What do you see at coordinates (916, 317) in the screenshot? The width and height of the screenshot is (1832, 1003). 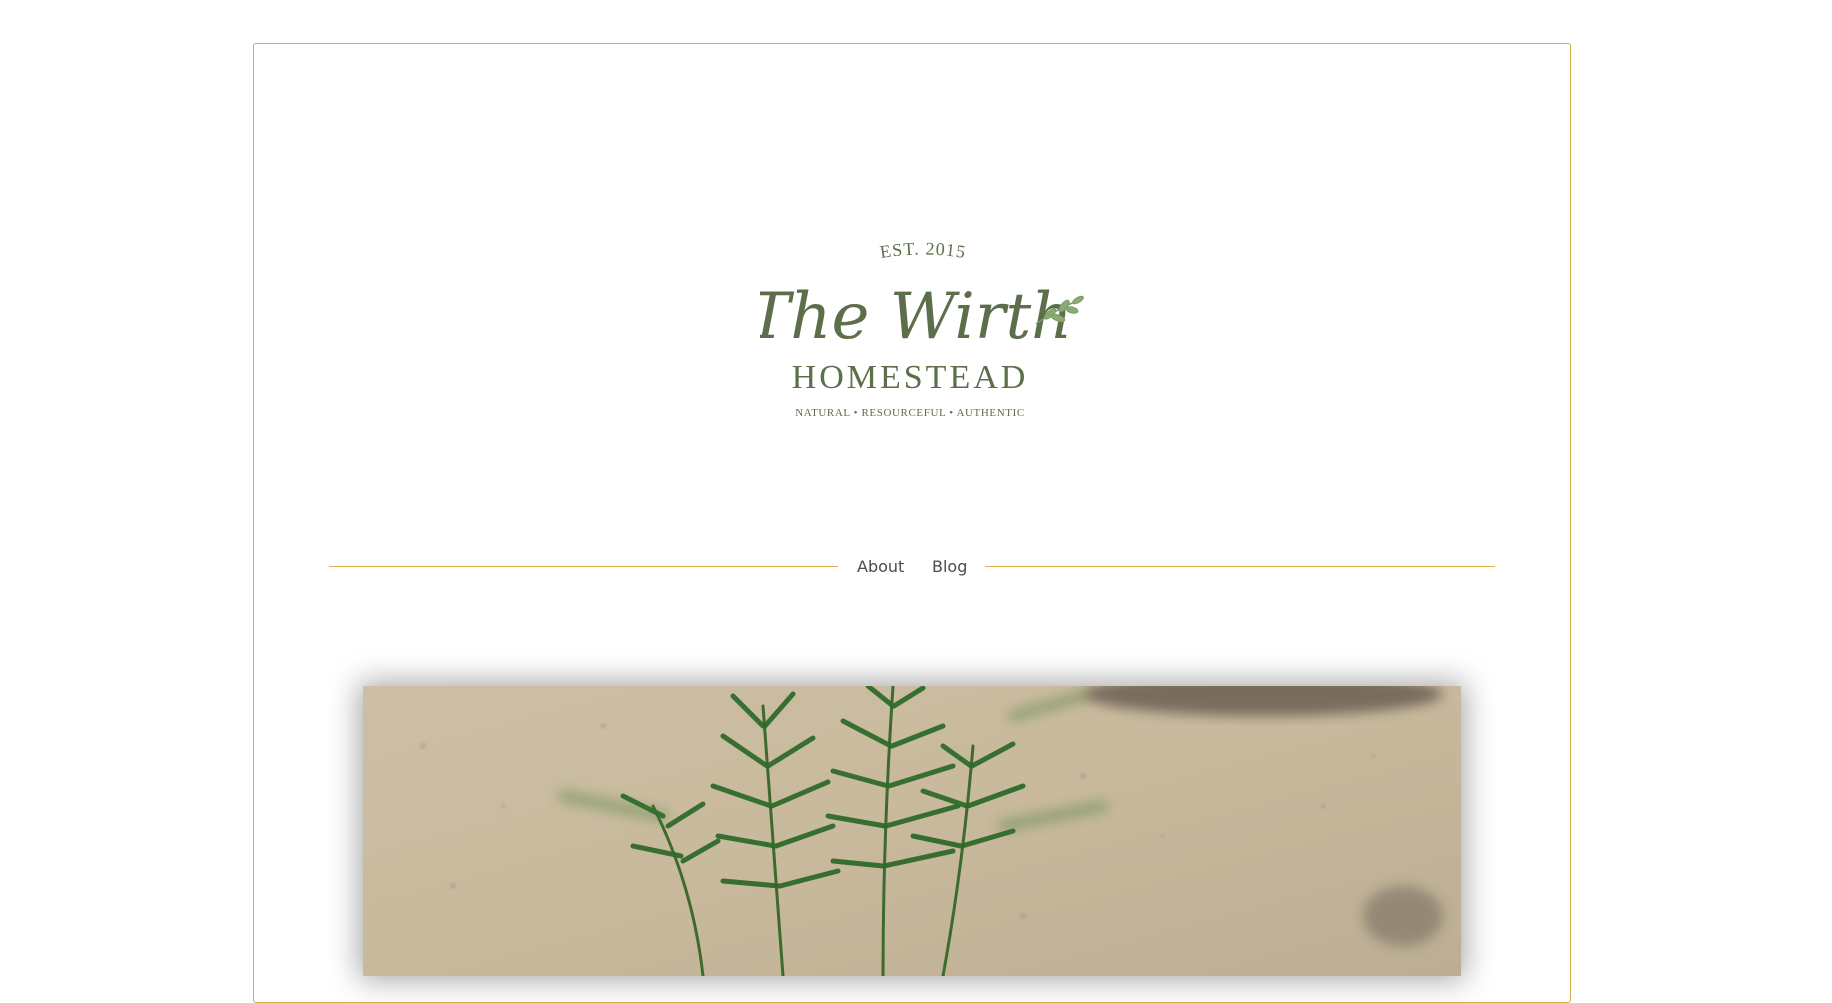 I see `logo-script-name: The Wirth` at bounding box center [916, 317].